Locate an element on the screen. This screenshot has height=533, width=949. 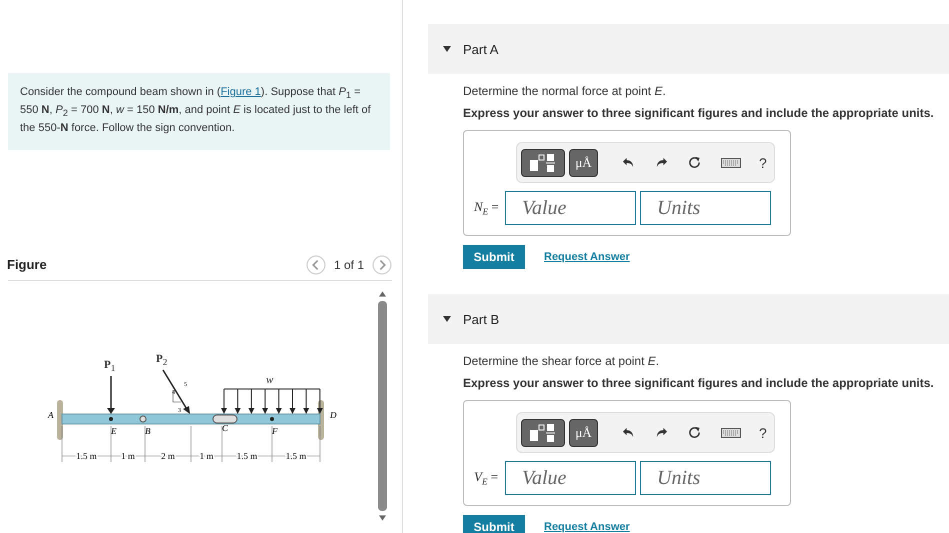
part-header: Part A is located at coordinates (688, 49).